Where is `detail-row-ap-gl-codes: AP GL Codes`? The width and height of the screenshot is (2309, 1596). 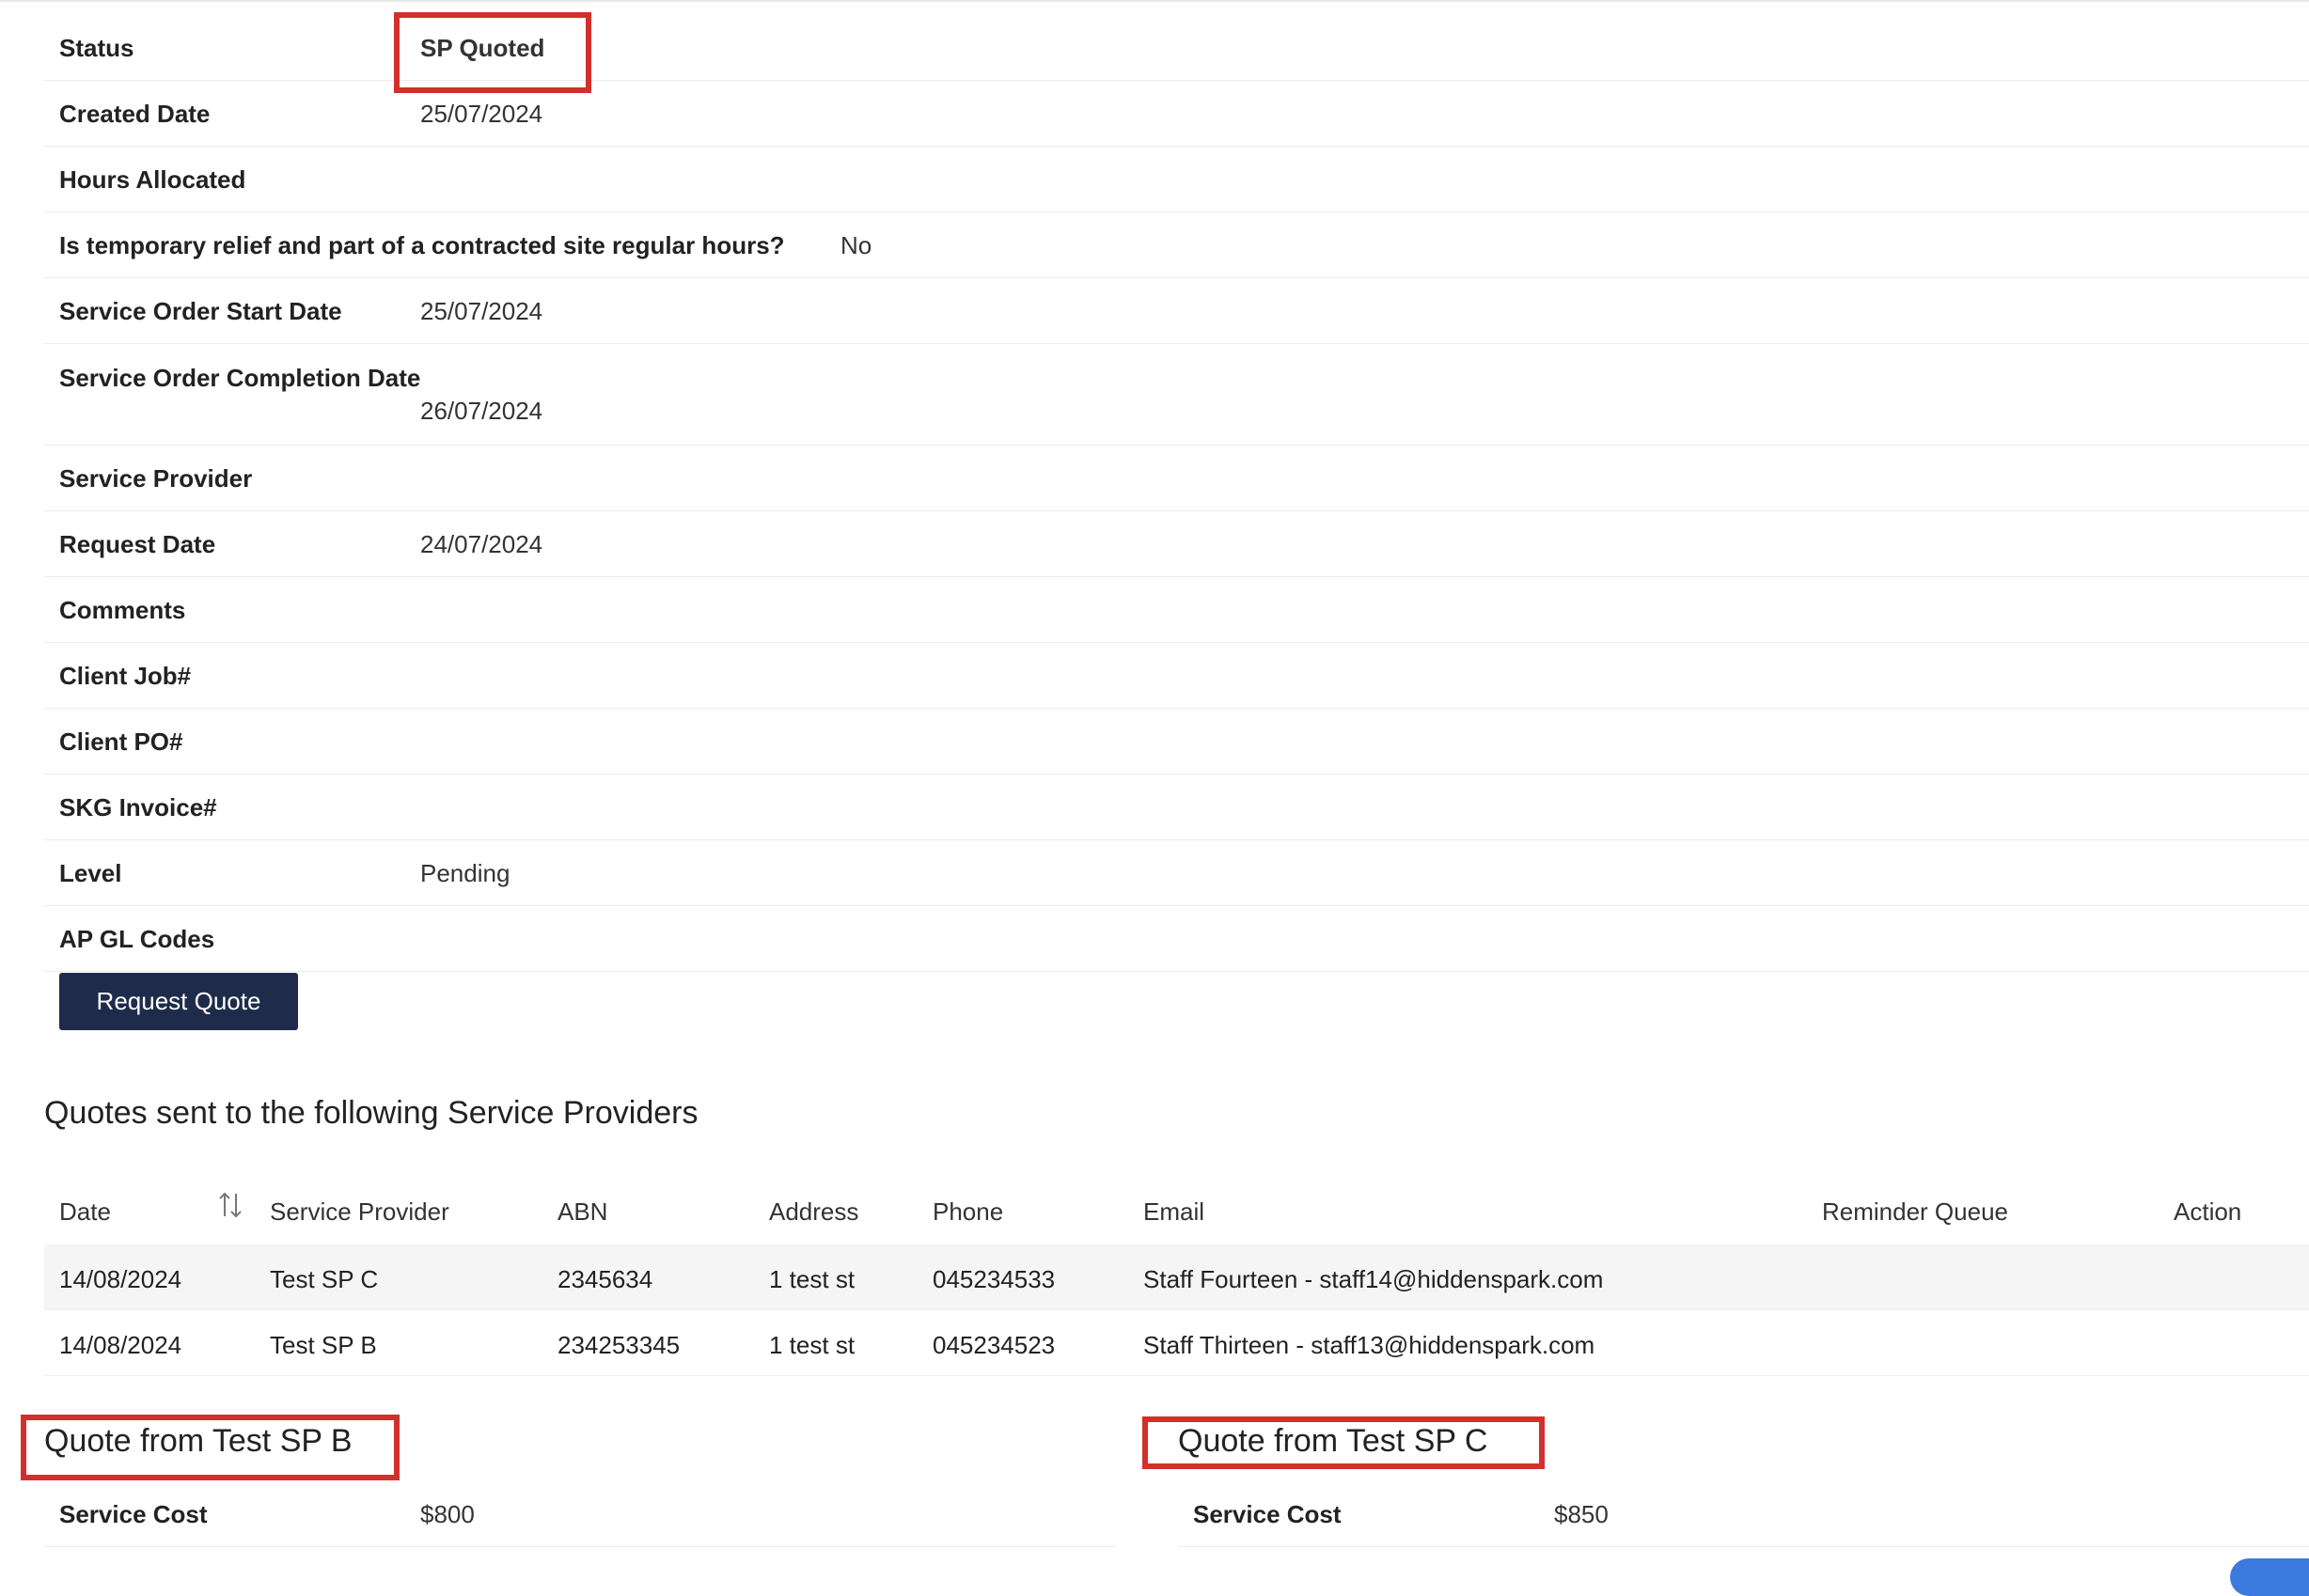
detail-row-ap-gl-codes: AP GL Codes is located at coordinates (1176, 939).